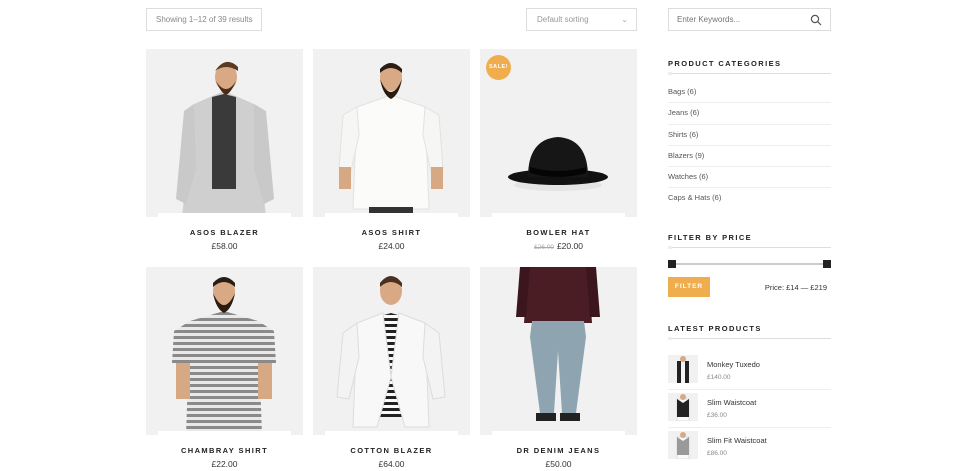 This screenshot has width=980, height=471. What do you see at coordinates (391, 133) in the screenshot?
I see `product-image-asos-shirt` at bounding box center [391, 133].